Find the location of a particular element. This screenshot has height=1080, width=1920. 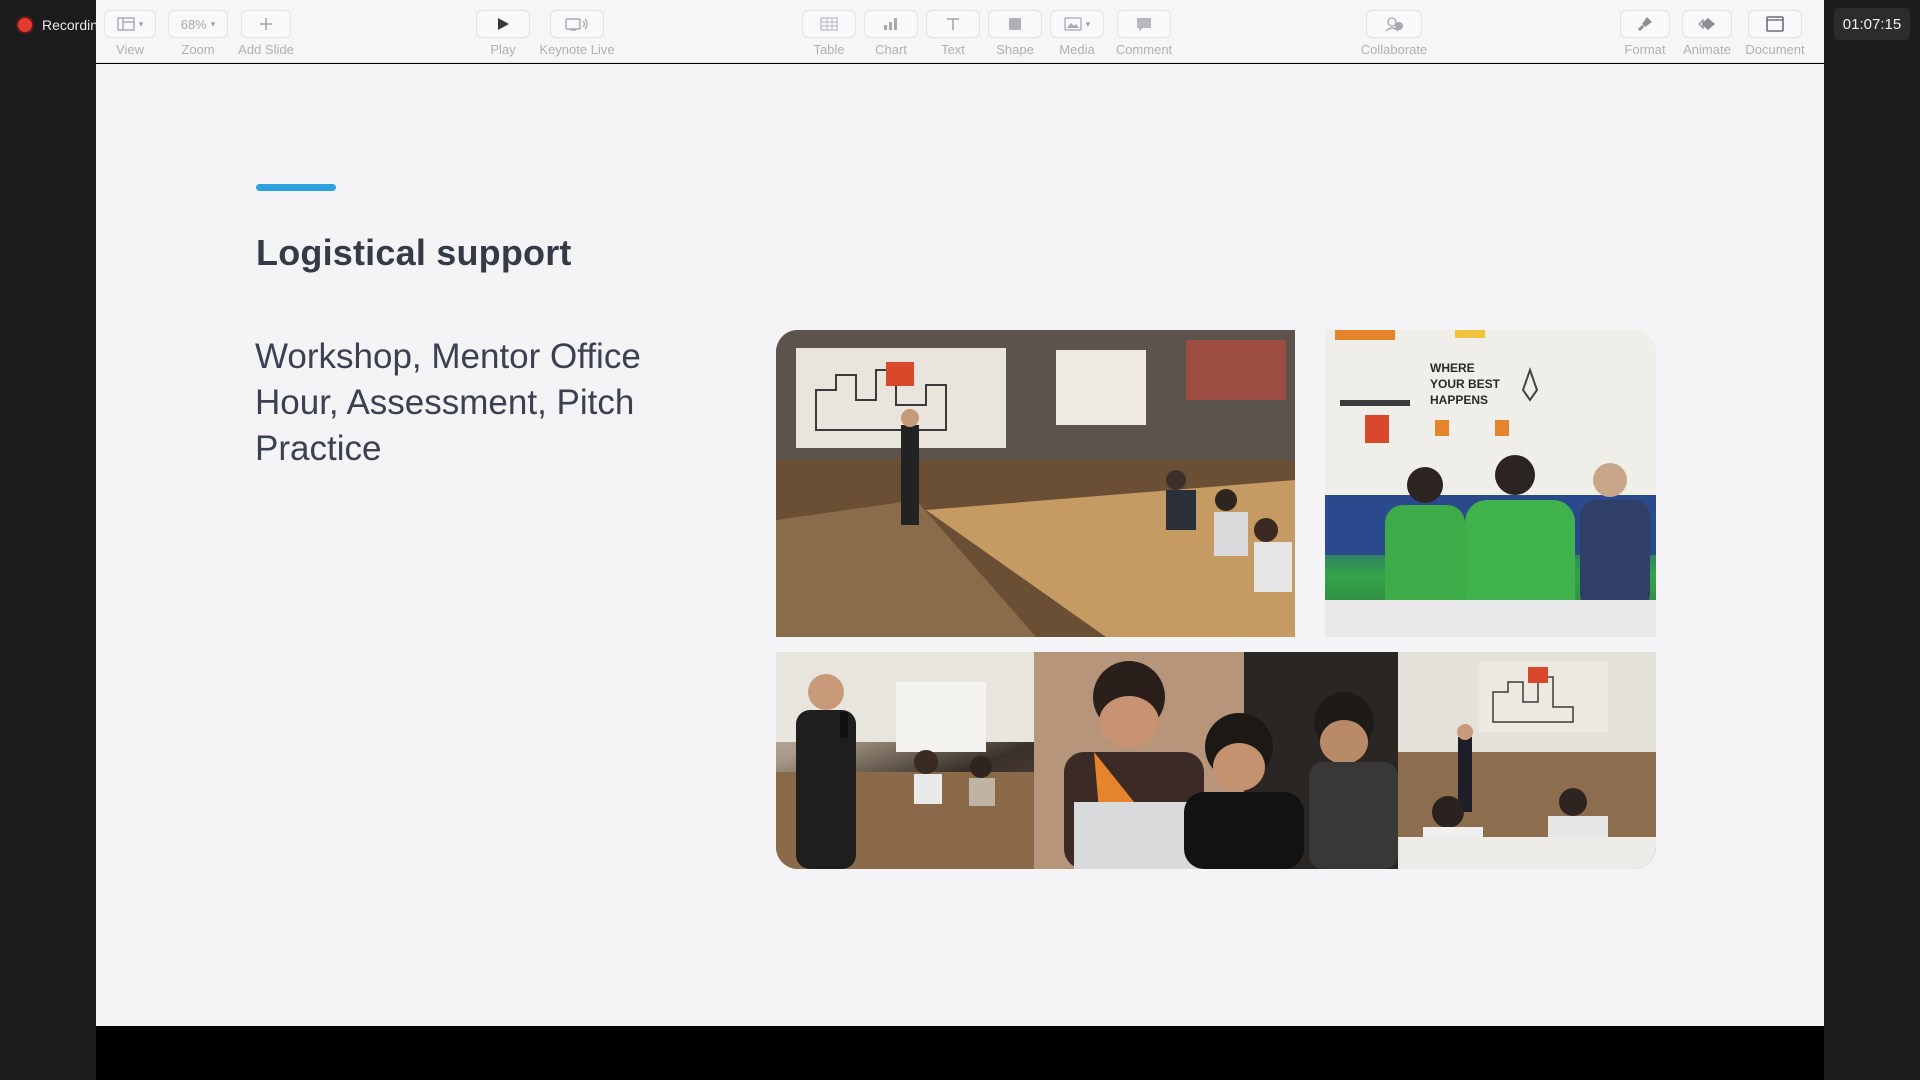

collaborate-label: Collaborate is located at coordinates (1394, 49).